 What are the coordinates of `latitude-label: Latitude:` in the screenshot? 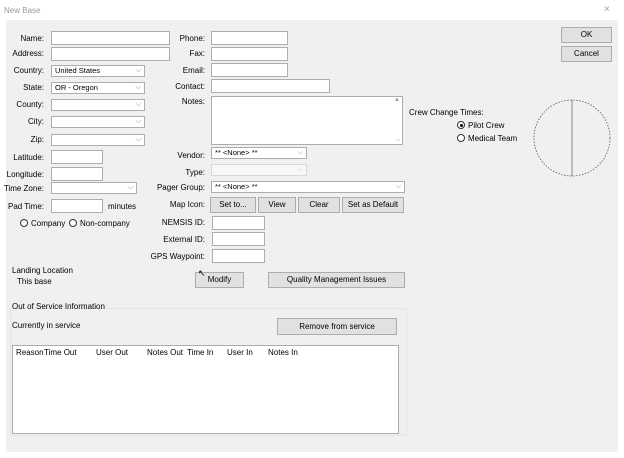 It's located at (28, 157).